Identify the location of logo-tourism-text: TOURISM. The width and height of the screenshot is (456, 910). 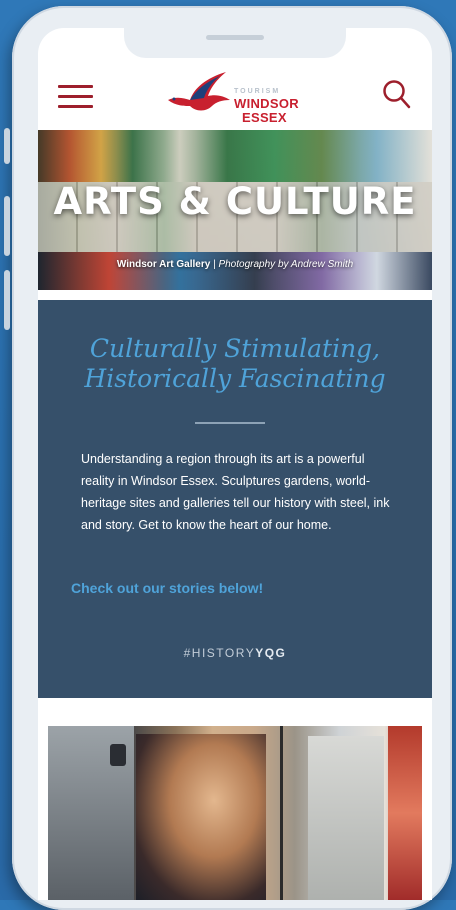
(257, 91).